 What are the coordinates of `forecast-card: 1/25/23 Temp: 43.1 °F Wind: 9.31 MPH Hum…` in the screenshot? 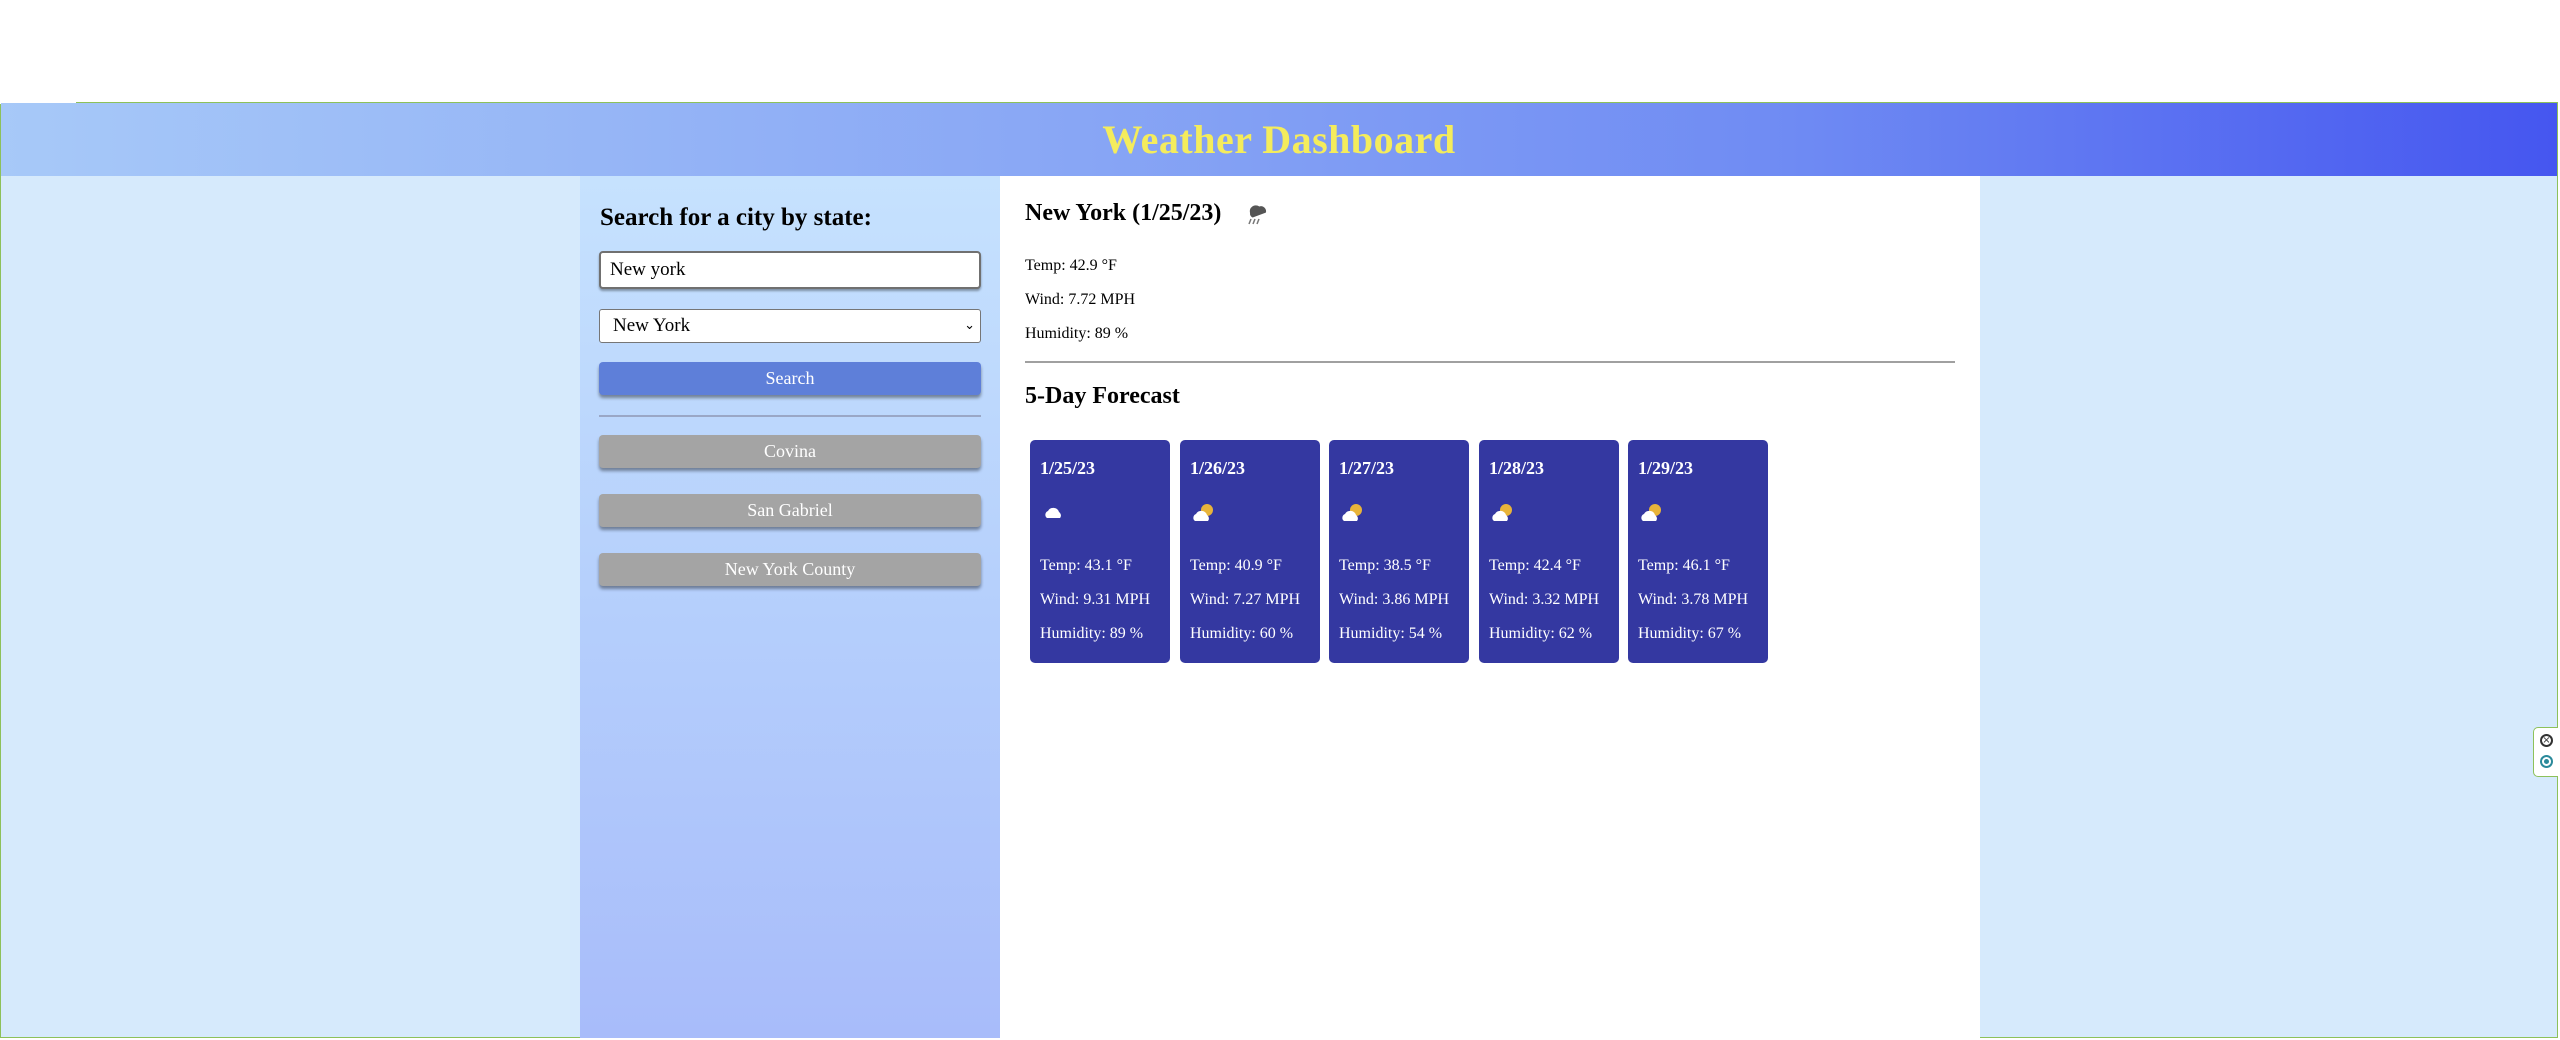 It's located at (1100, 551).